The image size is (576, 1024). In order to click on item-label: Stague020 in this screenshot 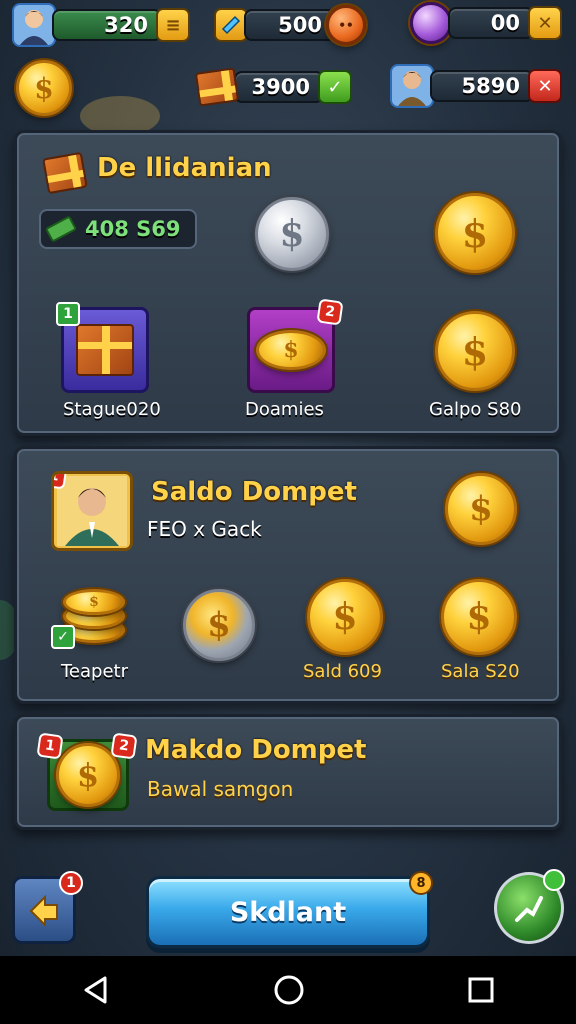, I will do `click(112, 409)`.